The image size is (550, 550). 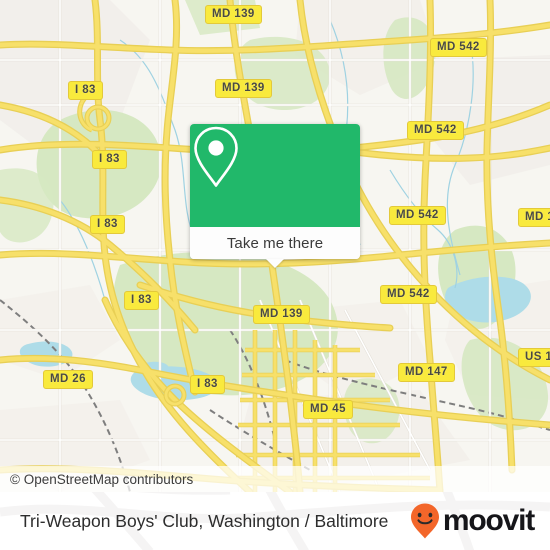 What do you see at coordinates (275, 243) in the screenshot?
I see `take-me-there-label: Take me there` at bounding box center [275, 243].